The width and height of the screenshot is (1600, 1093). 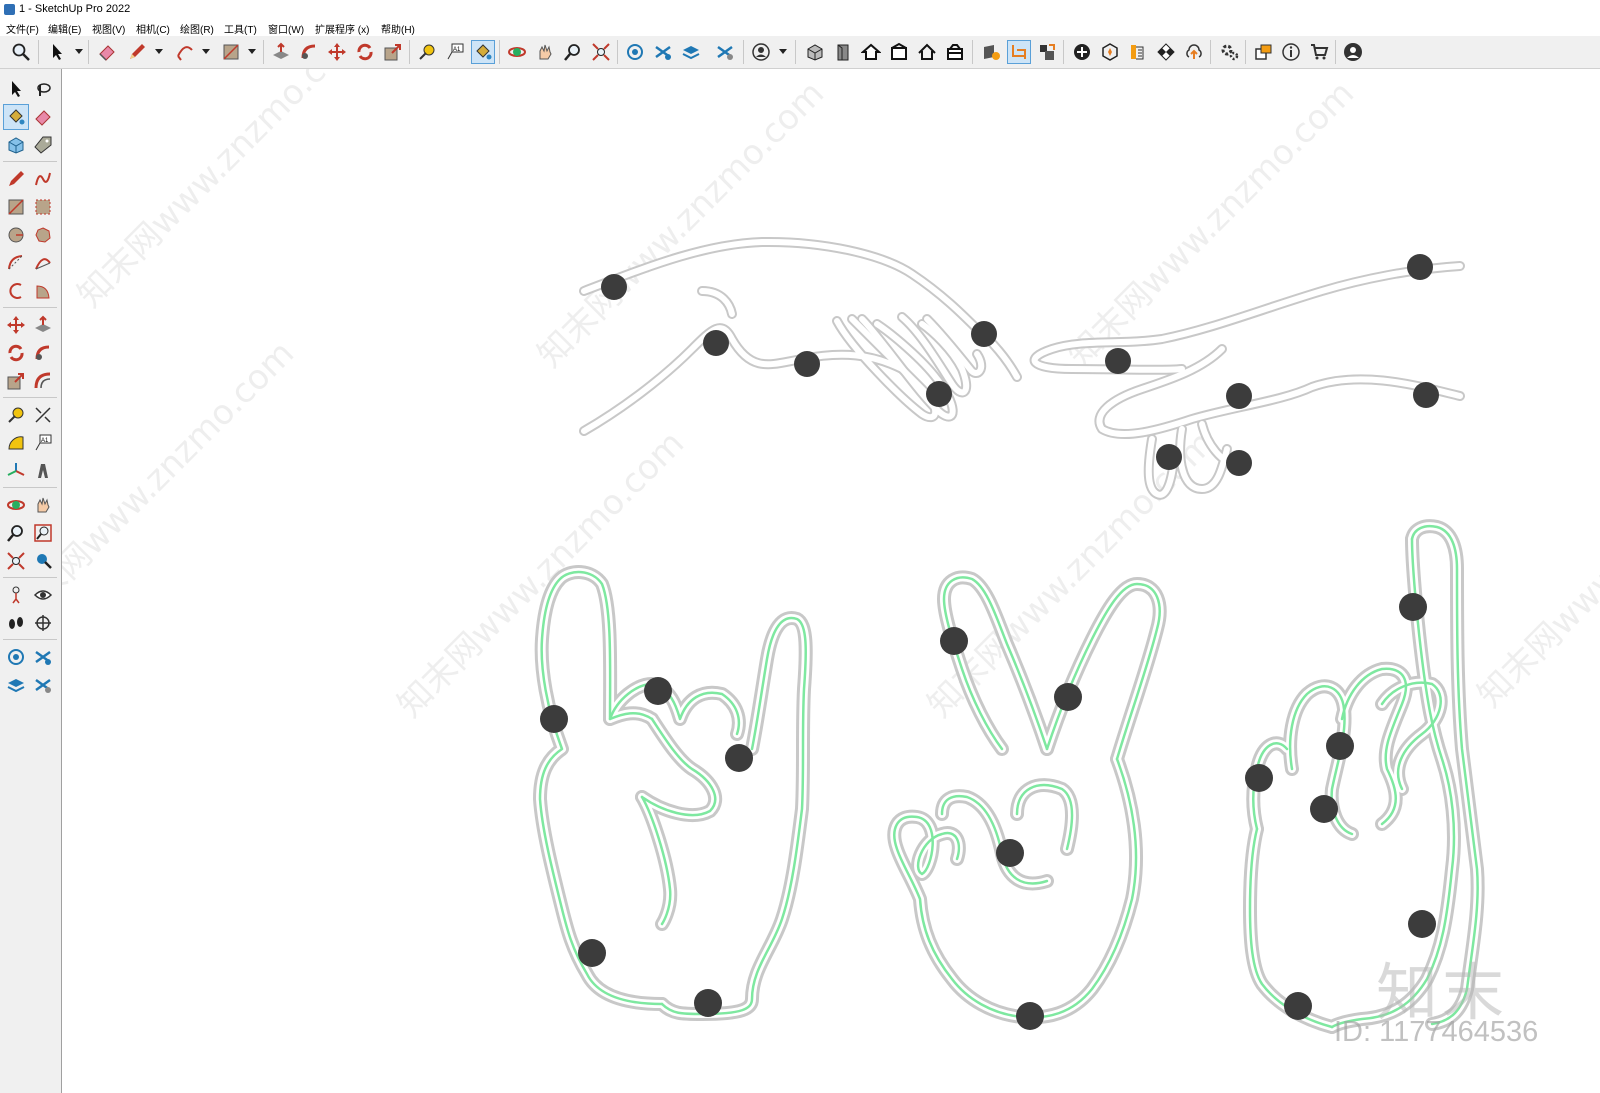 I want to click on dimension-icon, so click(x=43, y=415).